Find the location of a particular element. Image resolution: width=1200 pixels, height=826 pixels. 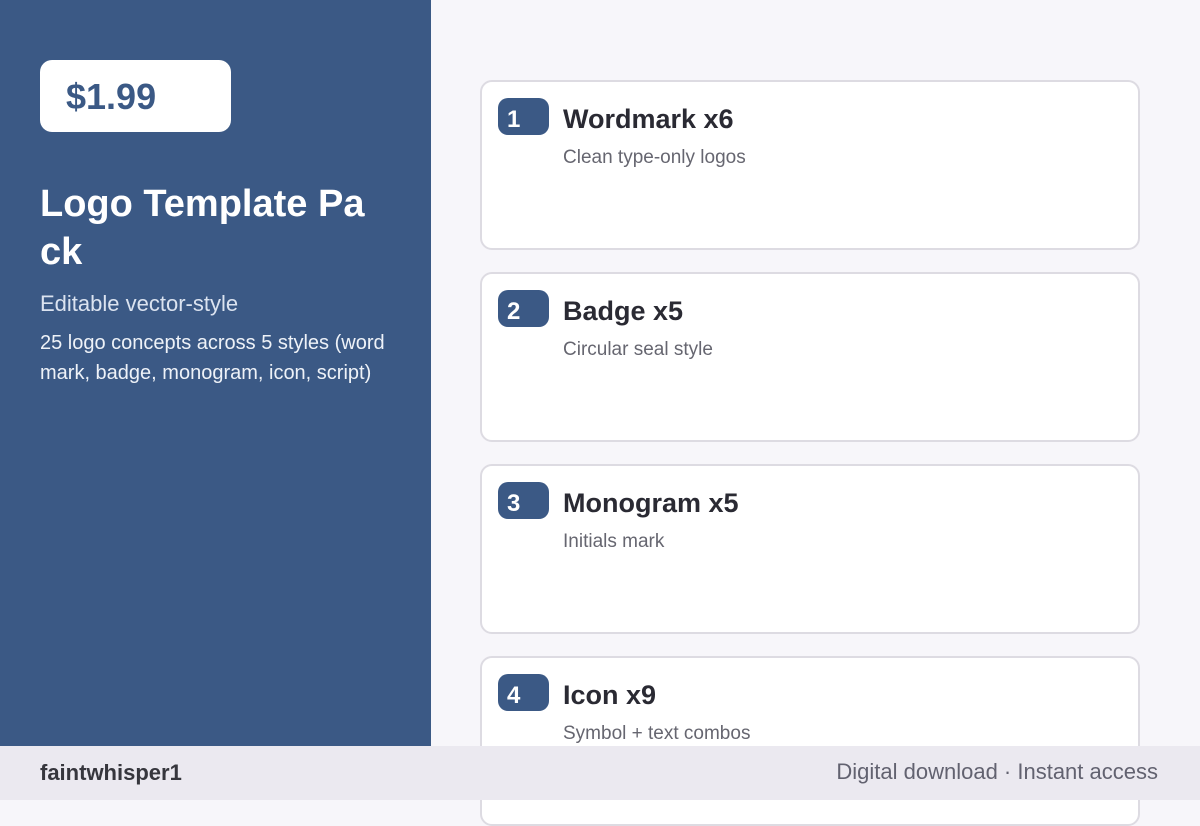

item-card-monogram: 3 Monogram x5 Initials mark is located at coordinates (810, 549).